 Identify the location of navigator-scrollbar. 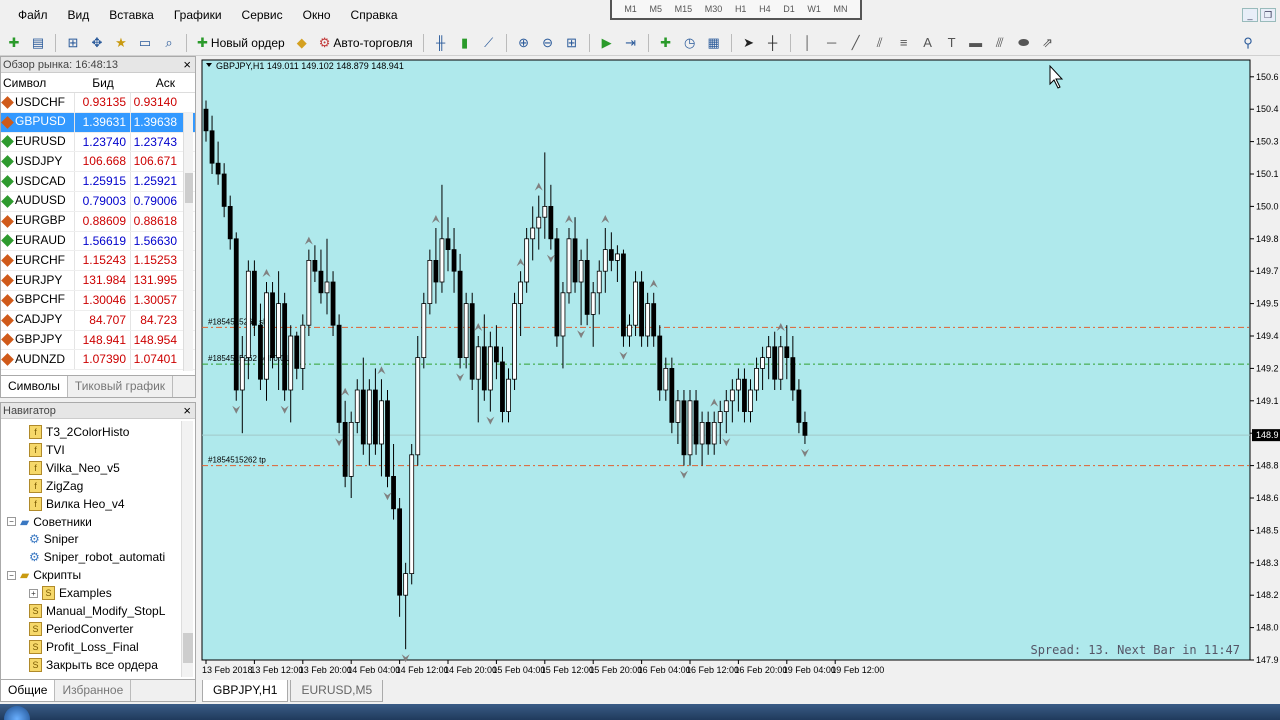
(187, 549).